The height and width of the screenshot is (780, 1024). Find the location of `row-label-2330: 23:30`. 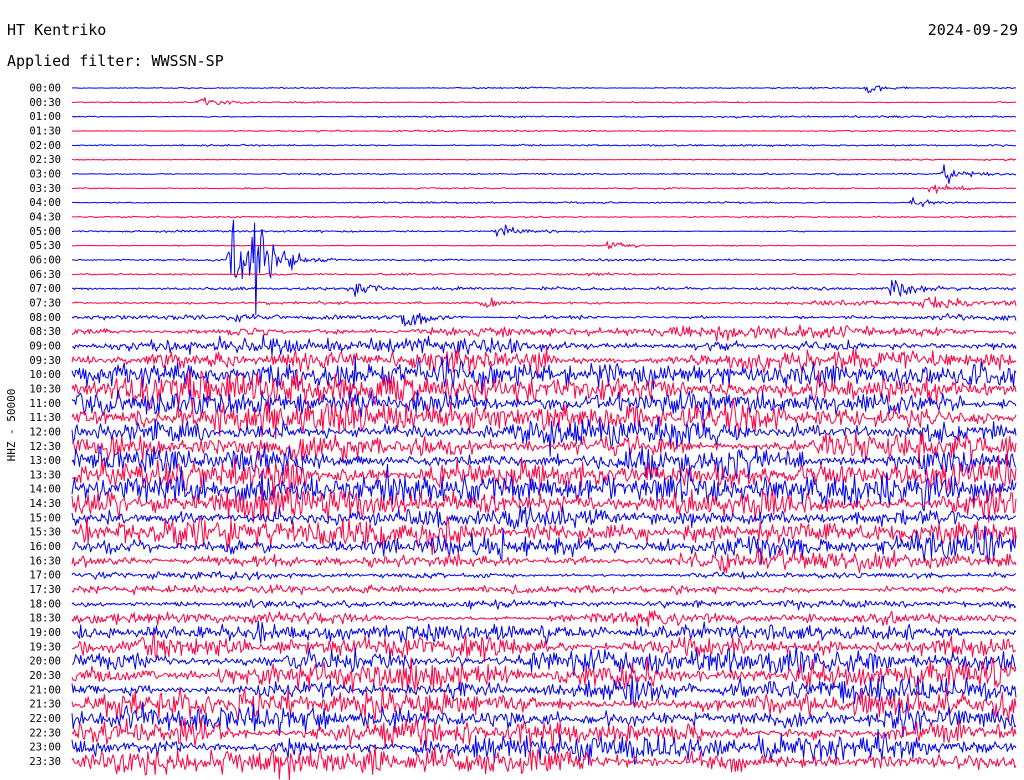

row-label-2330: 23:30 is located at coordinates (45, 762).